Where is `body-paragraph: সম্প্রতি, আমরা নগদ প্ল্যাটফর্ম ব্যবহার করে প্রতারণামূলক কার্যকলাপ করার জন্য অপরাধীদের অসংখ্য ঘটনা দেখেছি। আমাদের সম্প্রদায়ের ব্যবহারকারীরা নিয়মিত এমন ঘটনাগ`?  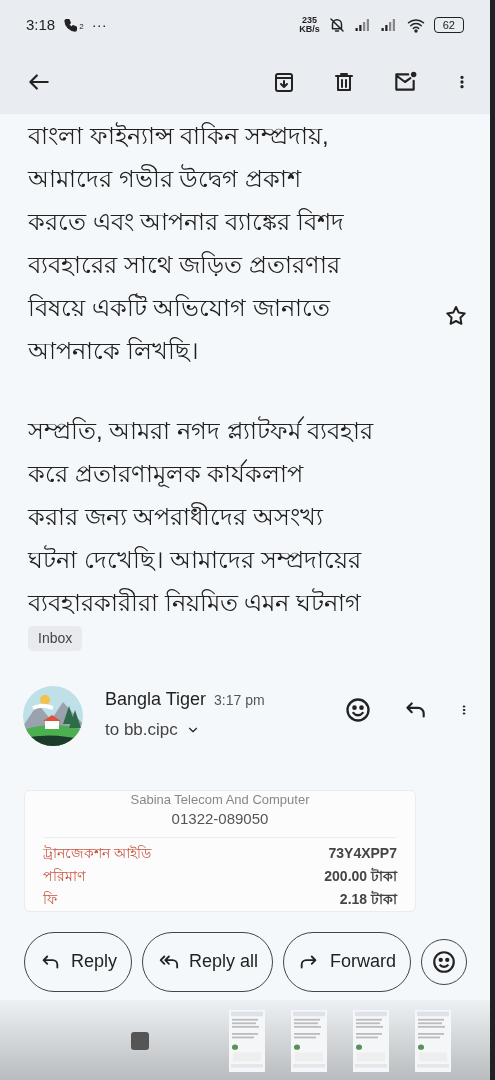
body-paragraph: সম্প্রতি, আমরা নগদ প্ল্যাটফর্ম ব্যবহার করে প্রতারণামূলক কার্যকলাপ করার জন্য অপরাধীদের অসংখ্য ঘটনা দেখেছি। আমাদের সম্প্রদায়ের ব্যবহারকারীরা নিয়মিত এমন ঘটনাগ is located at coordinates (201, 516).